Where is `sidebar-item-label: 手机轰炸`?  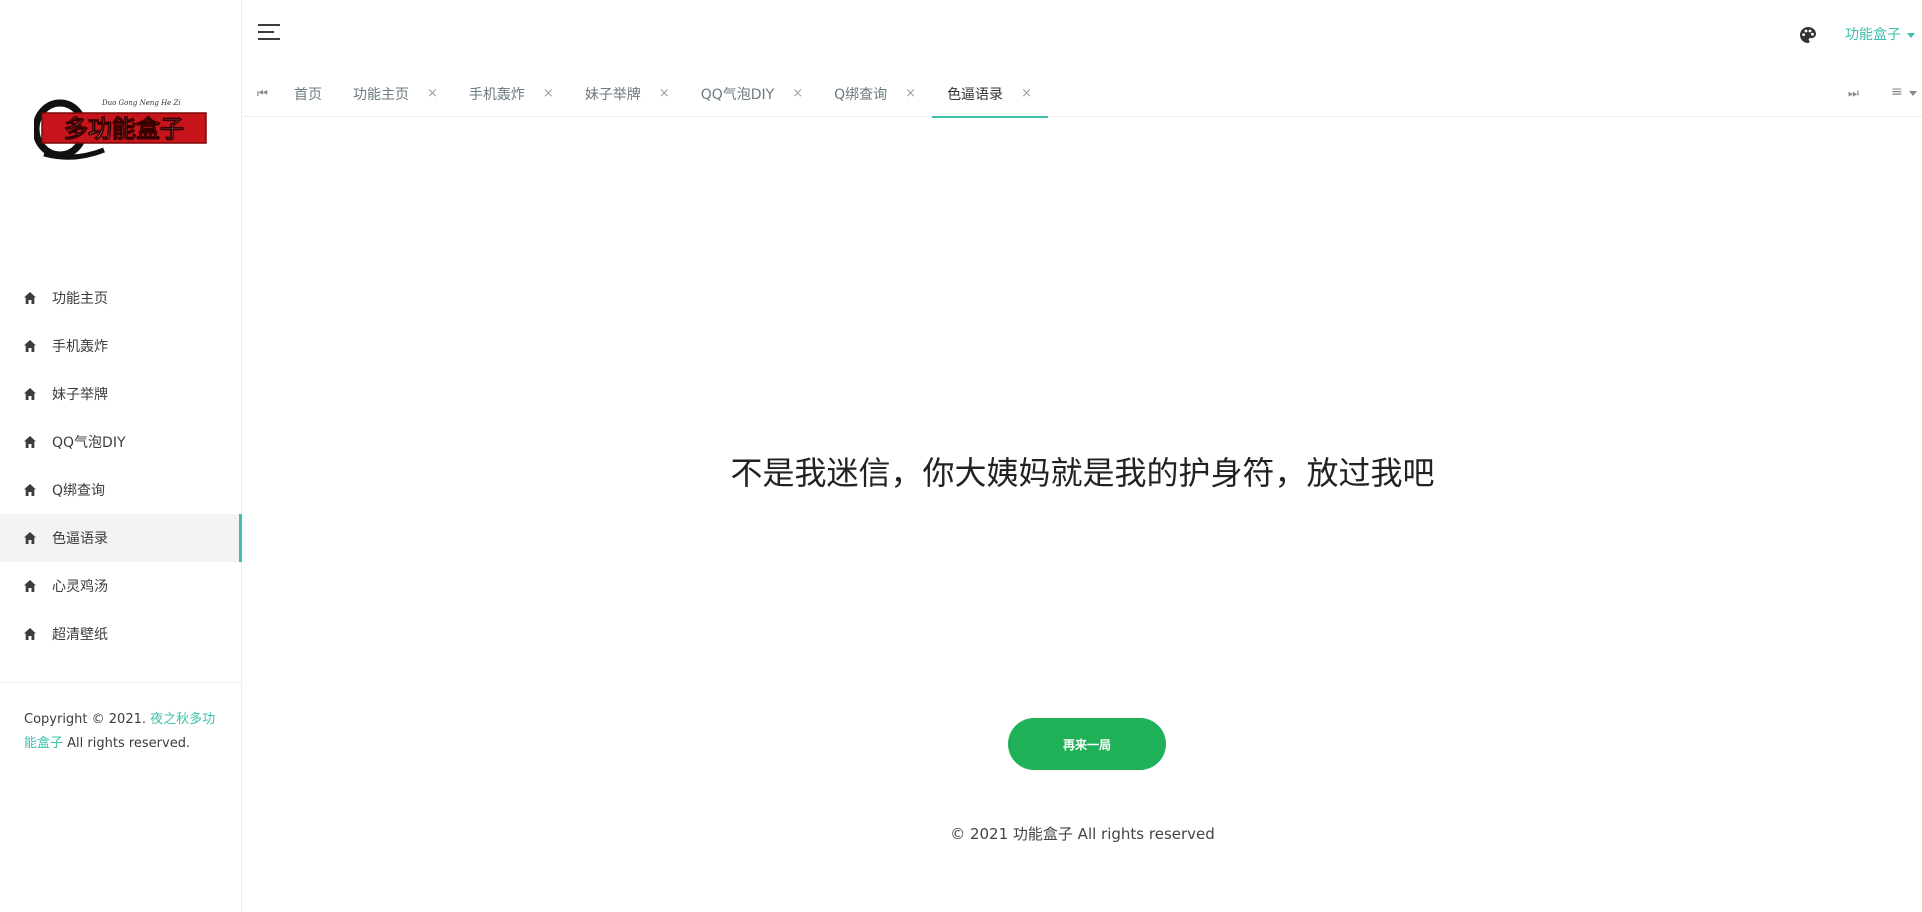
sidebar-item-label: 手机轰炸 is located at coordinates (80, 347).